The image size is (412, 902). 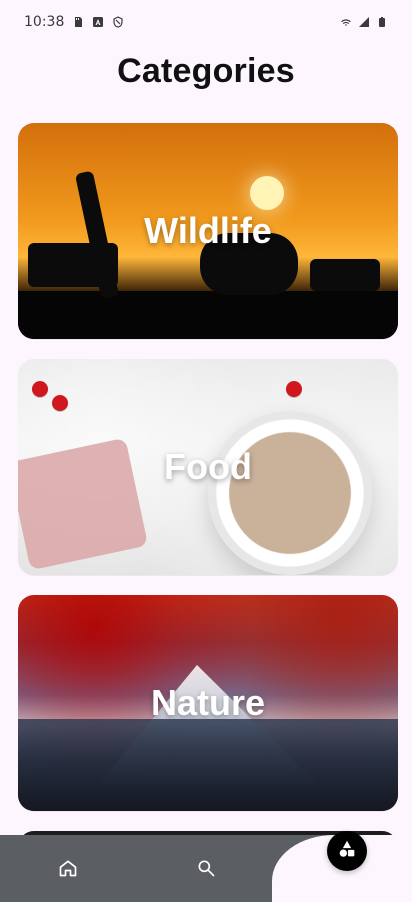 I want to click on nav-home, so click(x=68, y=871).